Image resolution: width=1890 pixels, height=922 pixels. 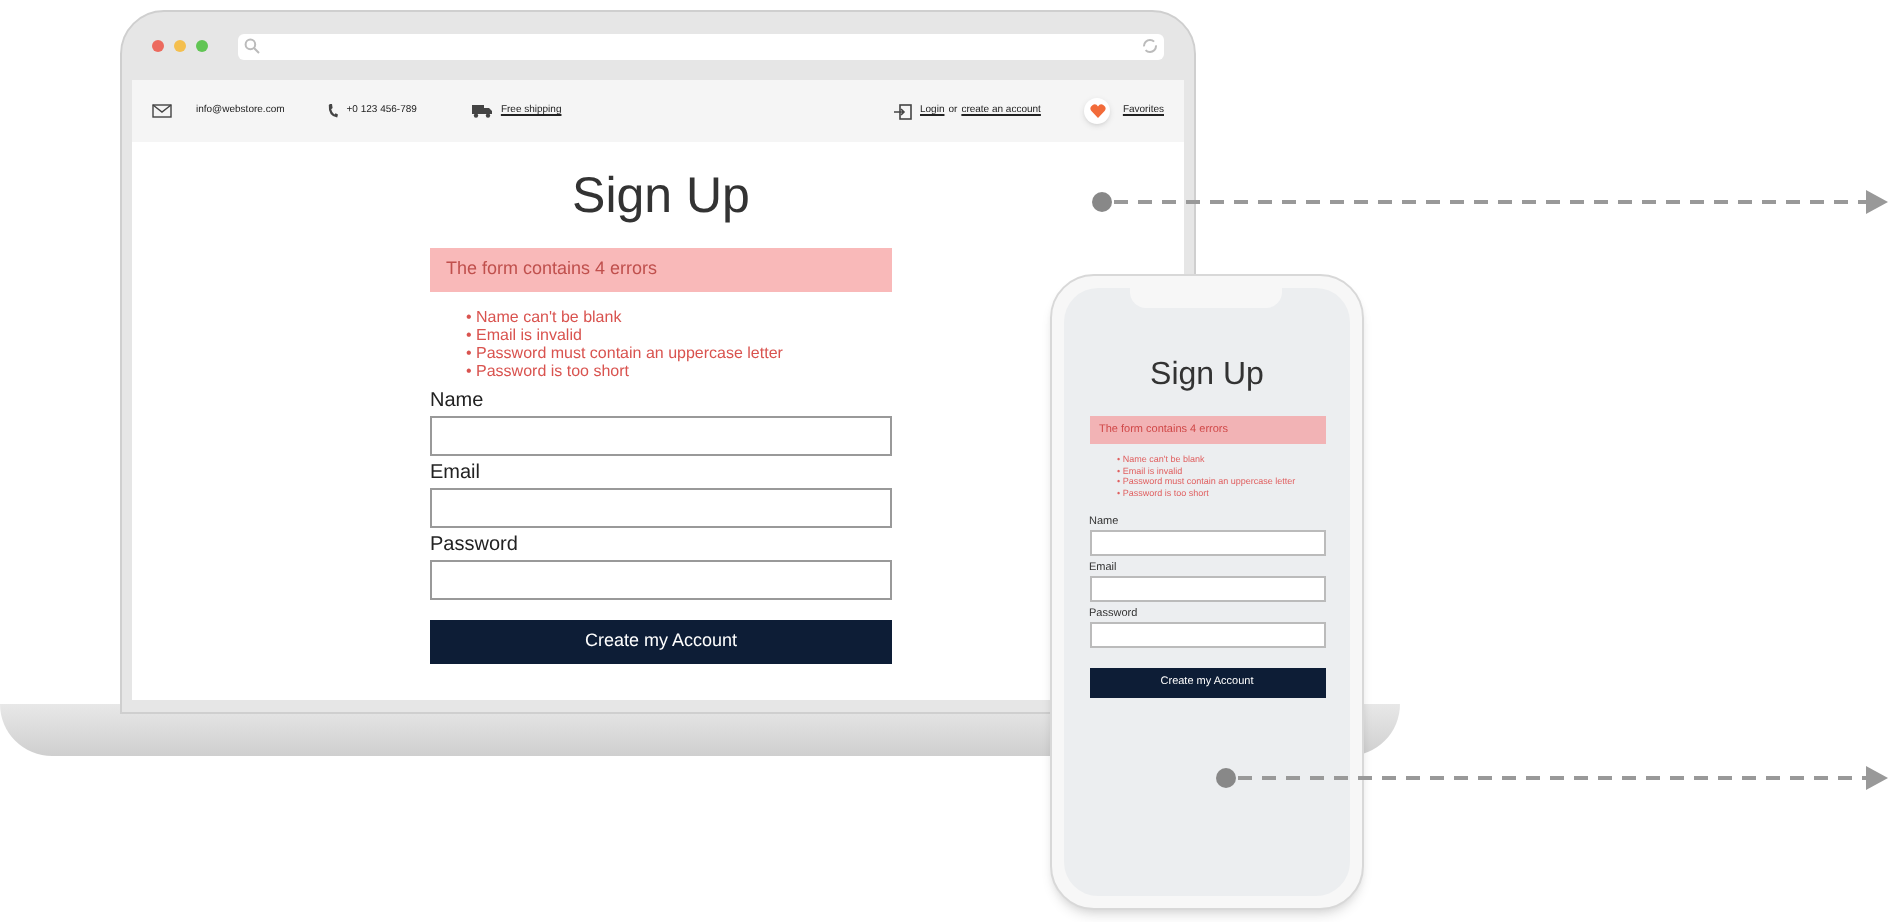 I want to click on error-banner: The form contains 4 errors, so click(x=661, y=270).